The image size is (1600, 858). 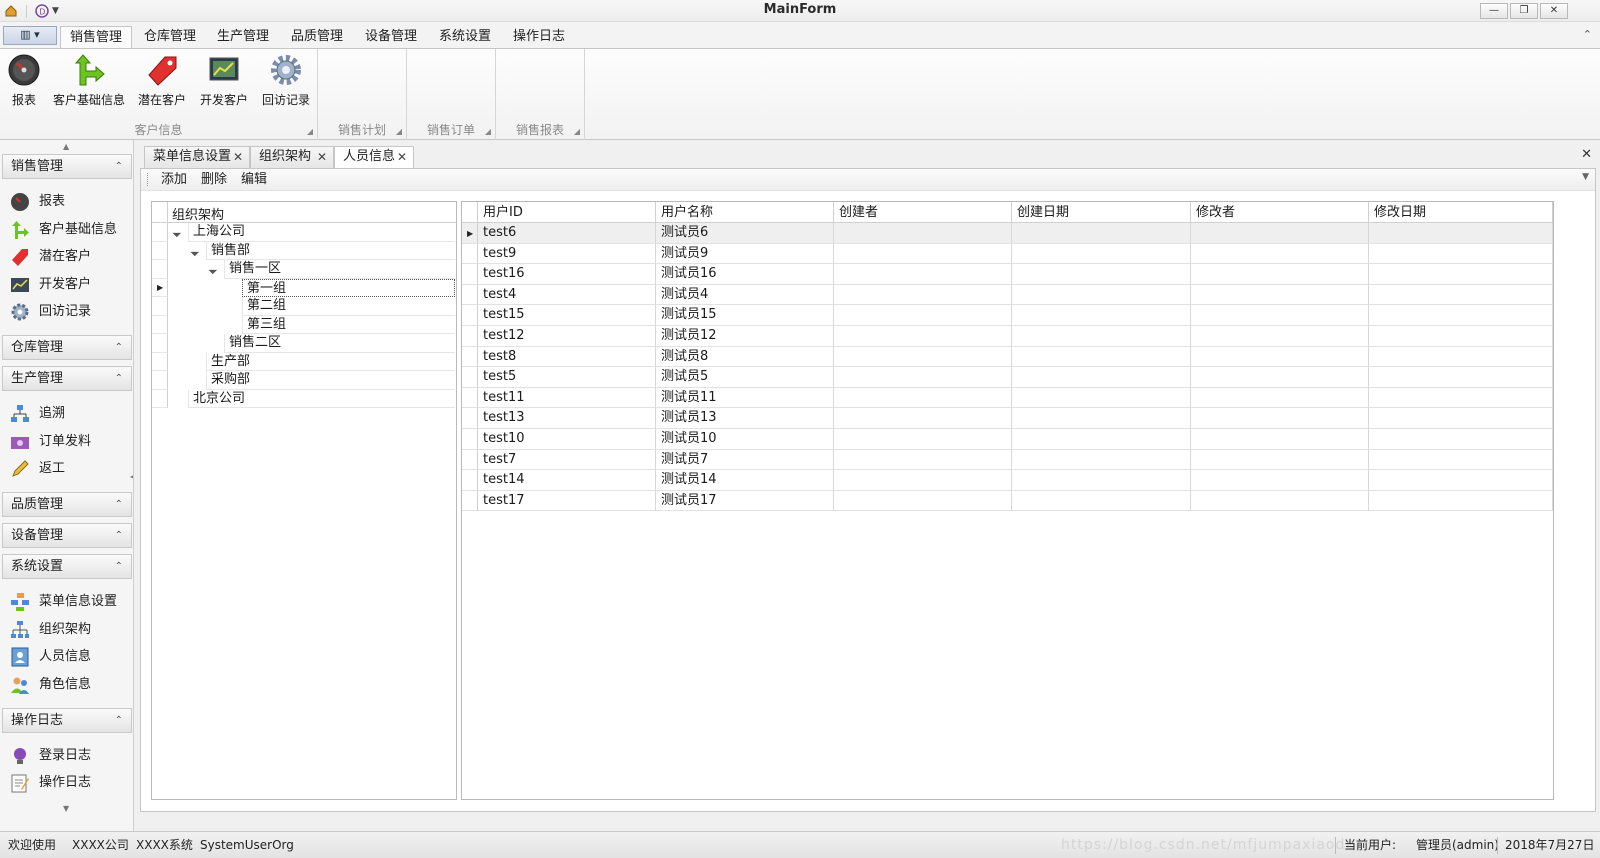 I want to click on tree-node: 销售二区, so click(x=339, y=343).